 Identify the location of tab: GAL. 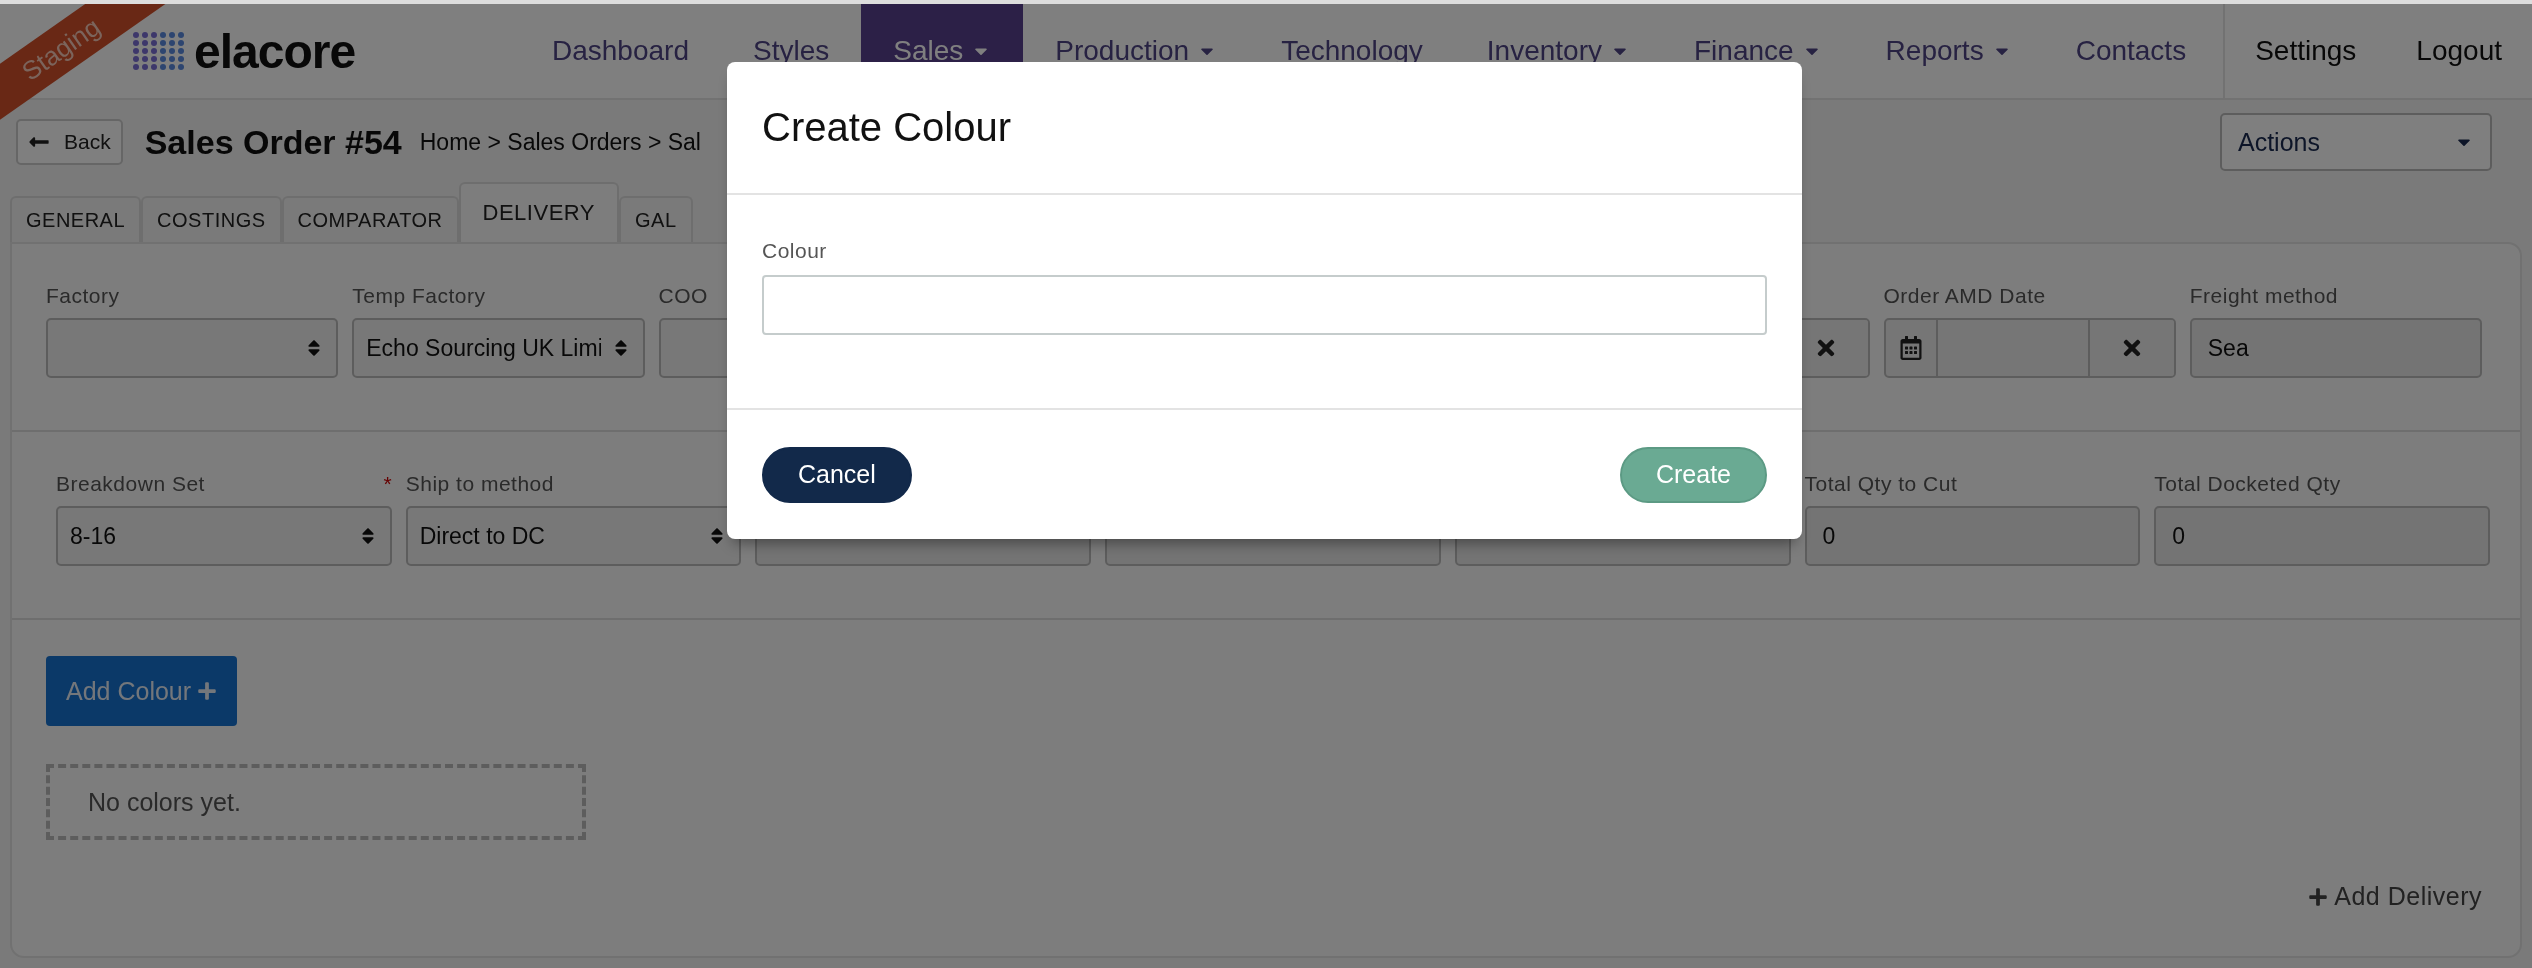
(656, 219).